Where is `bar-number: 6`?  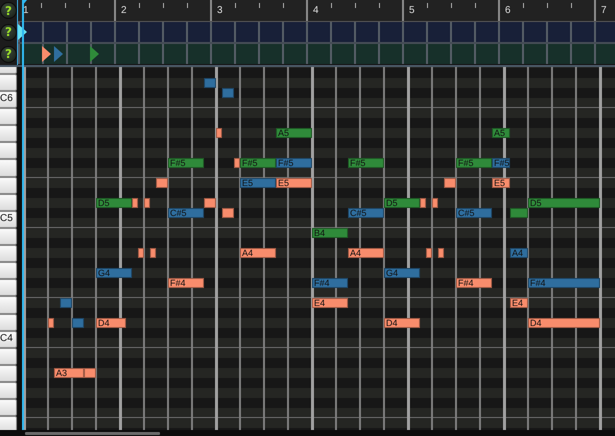 bar-number: 6 is located at coordinates (508, 10).